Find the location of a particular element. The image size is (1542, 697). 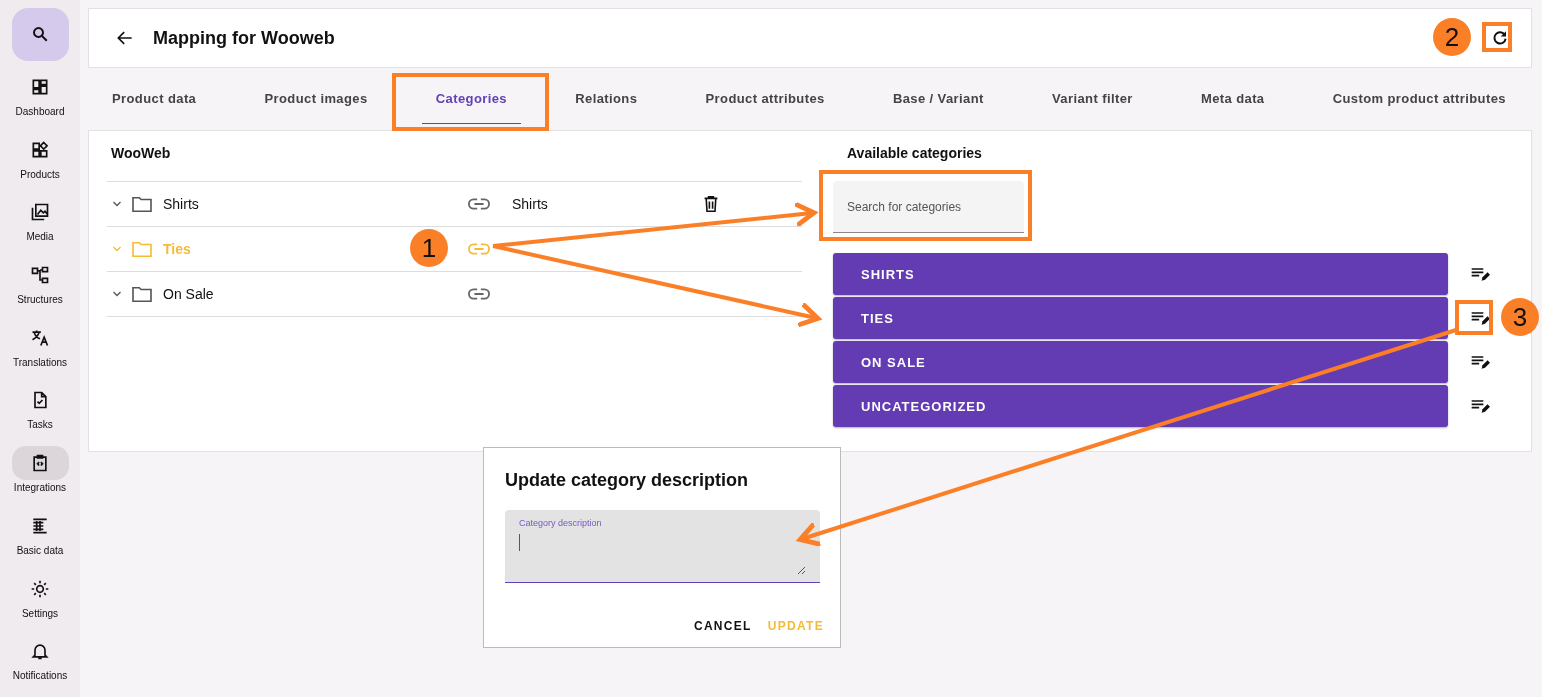

sidebar-item: Structures is located at coordinates (40, 289).